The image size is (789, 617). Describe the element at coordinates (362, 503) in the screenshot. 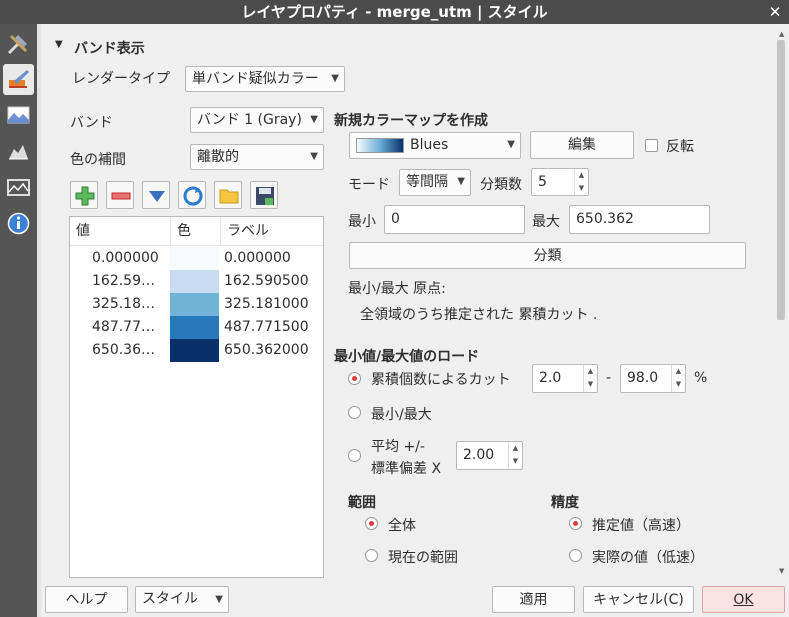

I see `extent-title: 範囲` at that location.